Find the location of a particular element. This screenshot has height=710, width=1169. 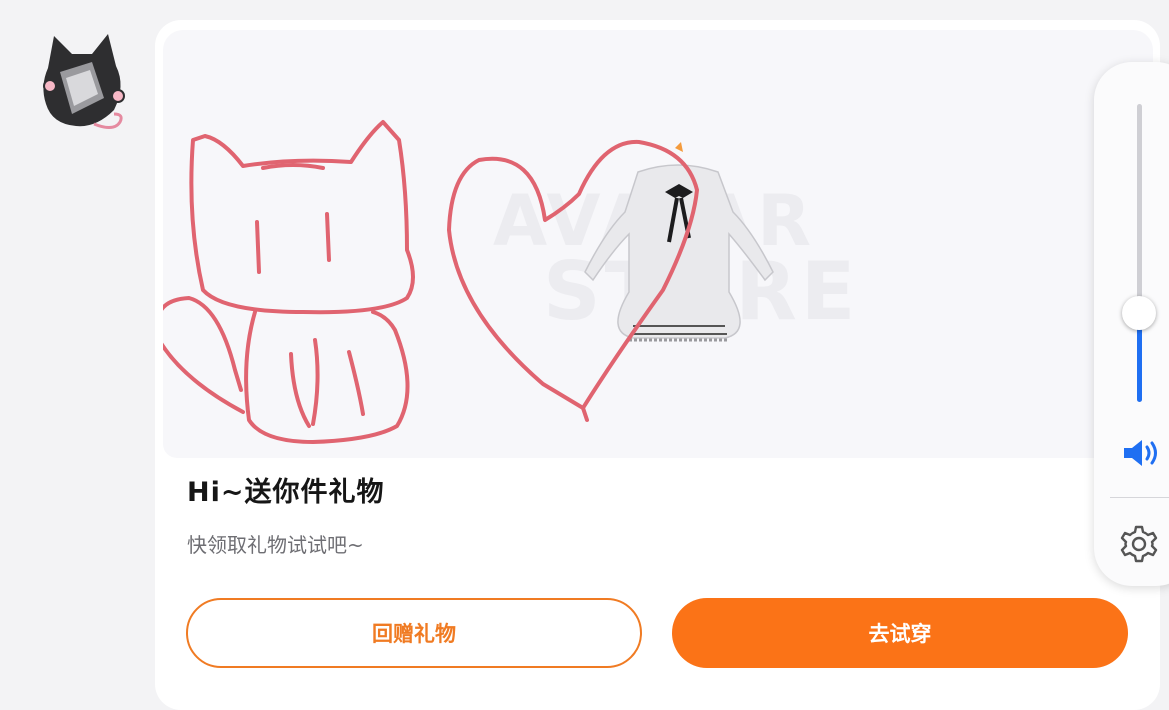

return-gift-button: 回赠礼物 is located at coordinates (414, 633).